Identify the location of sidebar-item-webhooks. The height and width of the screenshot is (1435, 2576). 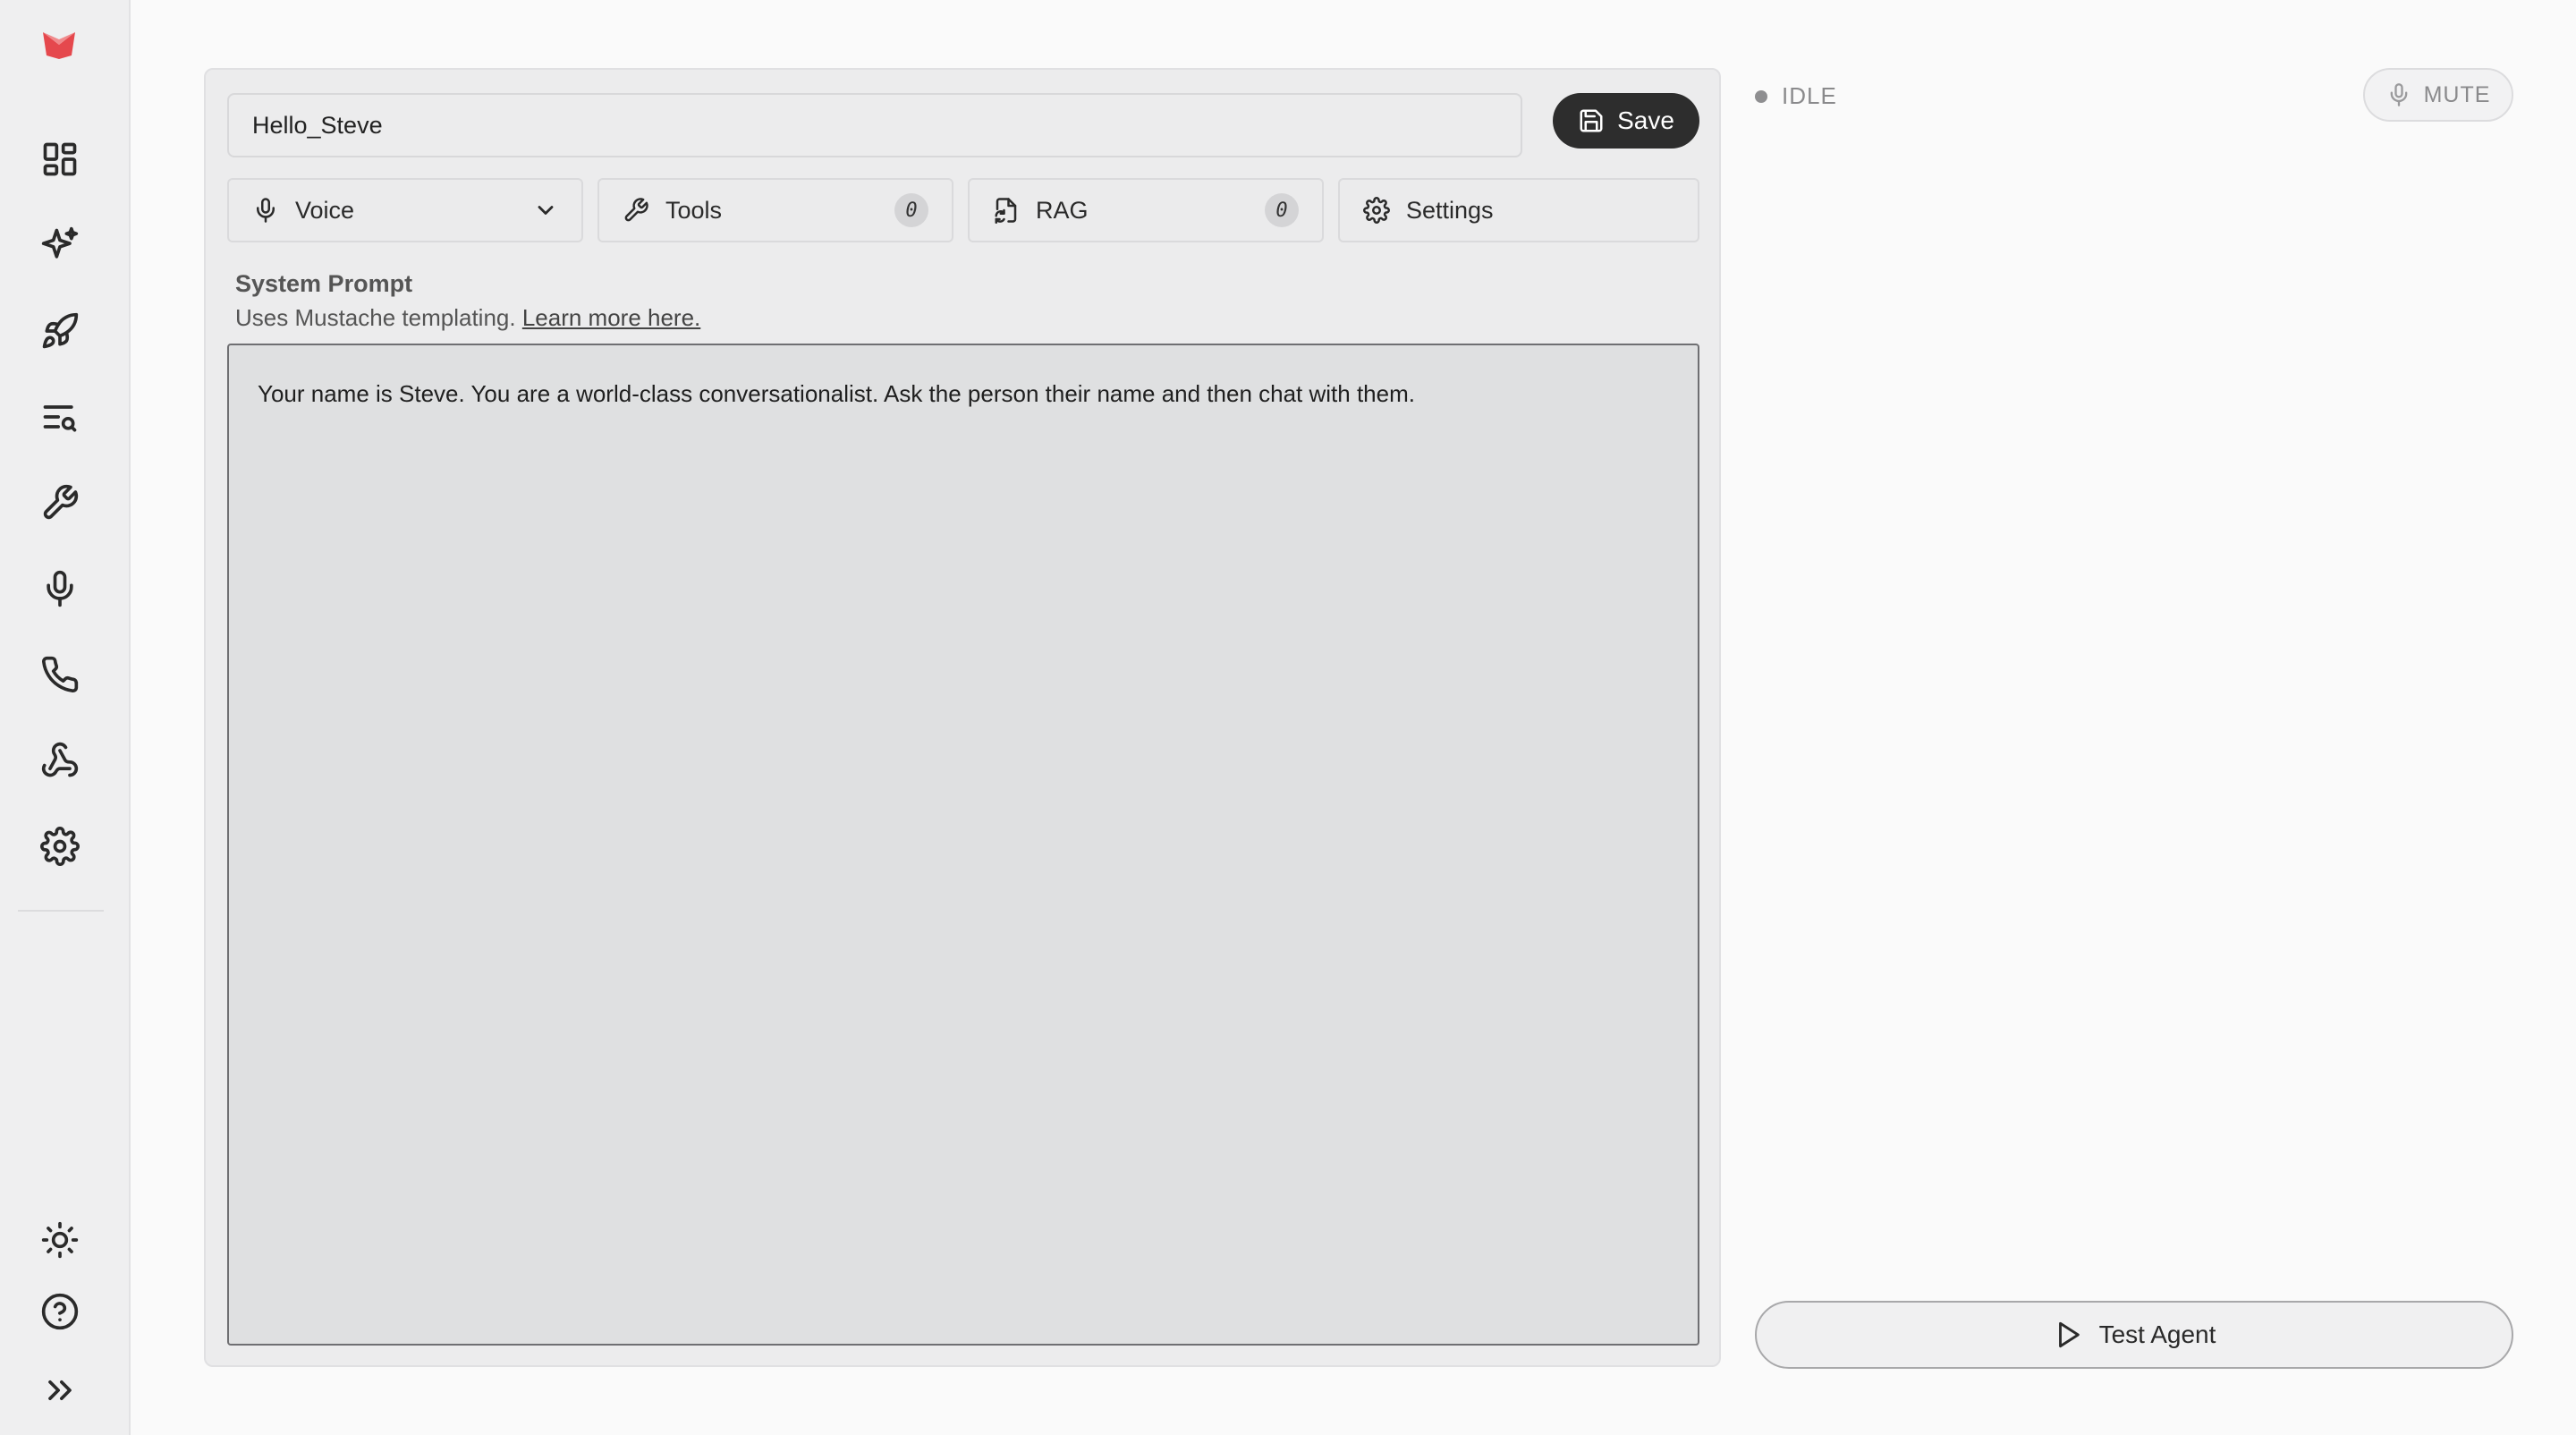
(60, 760).